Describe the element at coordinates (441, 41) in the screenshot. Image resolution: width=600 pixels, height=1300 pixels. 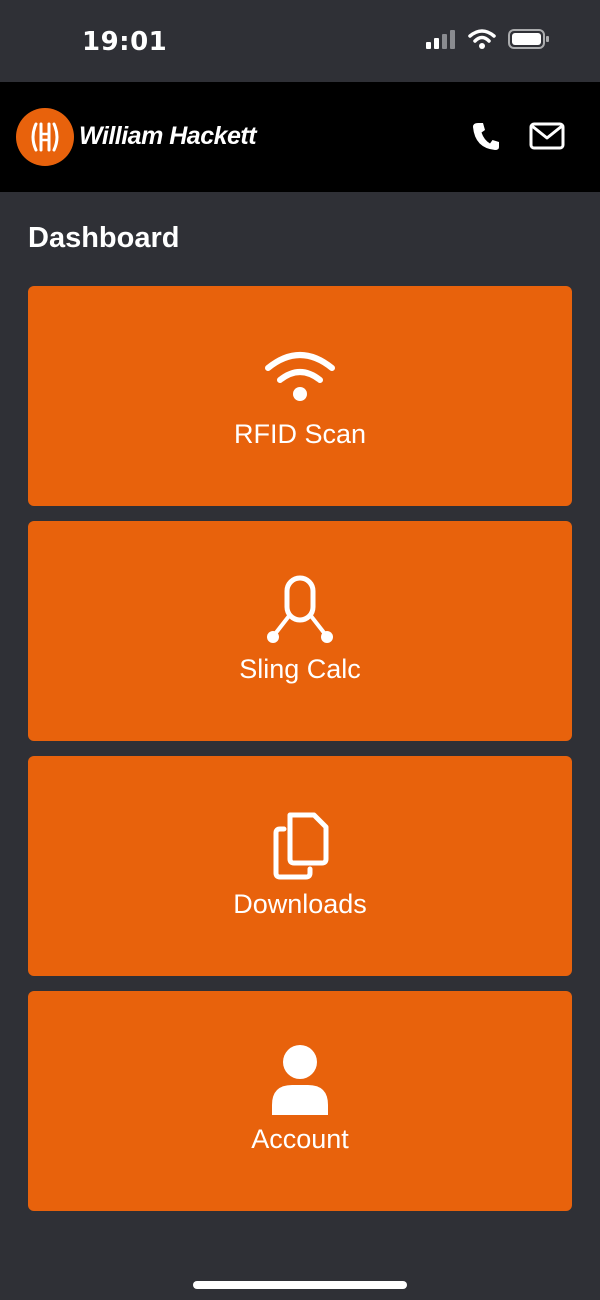
I see `signal-icon` at that location.